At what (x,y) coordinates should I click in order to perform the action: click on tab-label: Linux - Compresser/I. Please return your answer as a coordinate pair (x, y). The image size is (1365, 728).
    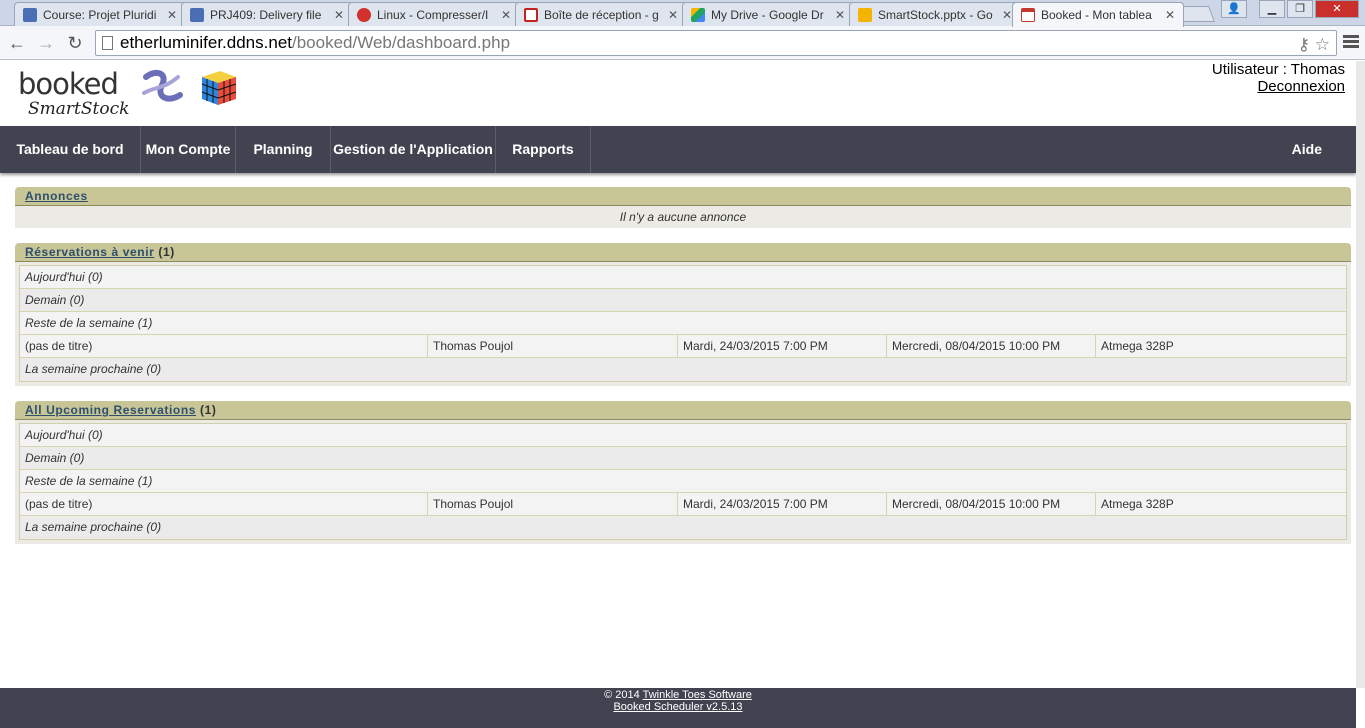
    Looking at the image, I should click on (433, 14).